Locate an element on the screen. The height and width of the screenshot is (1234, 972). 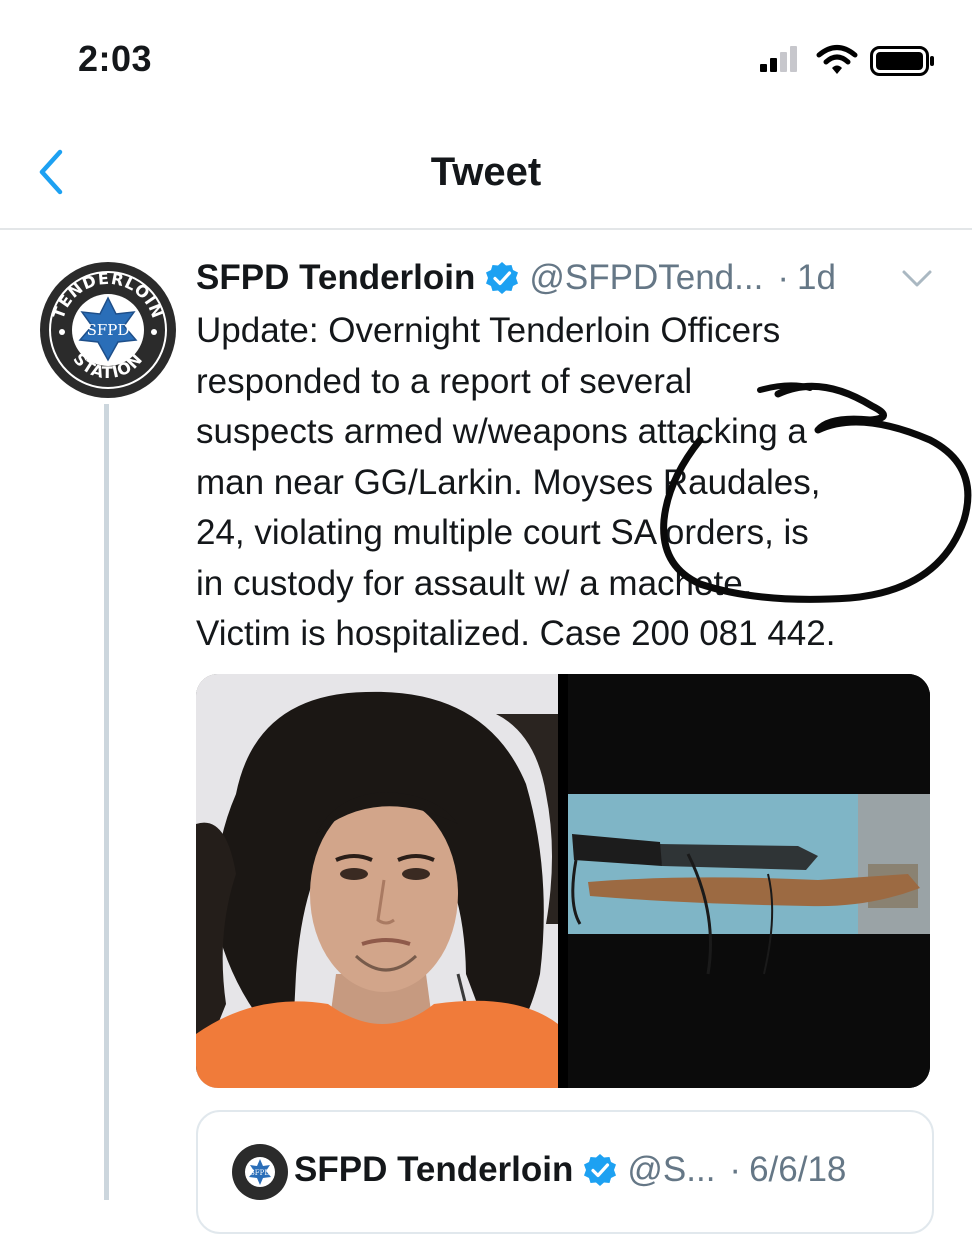
mugshot-photo is located at coordinates (377, 881).